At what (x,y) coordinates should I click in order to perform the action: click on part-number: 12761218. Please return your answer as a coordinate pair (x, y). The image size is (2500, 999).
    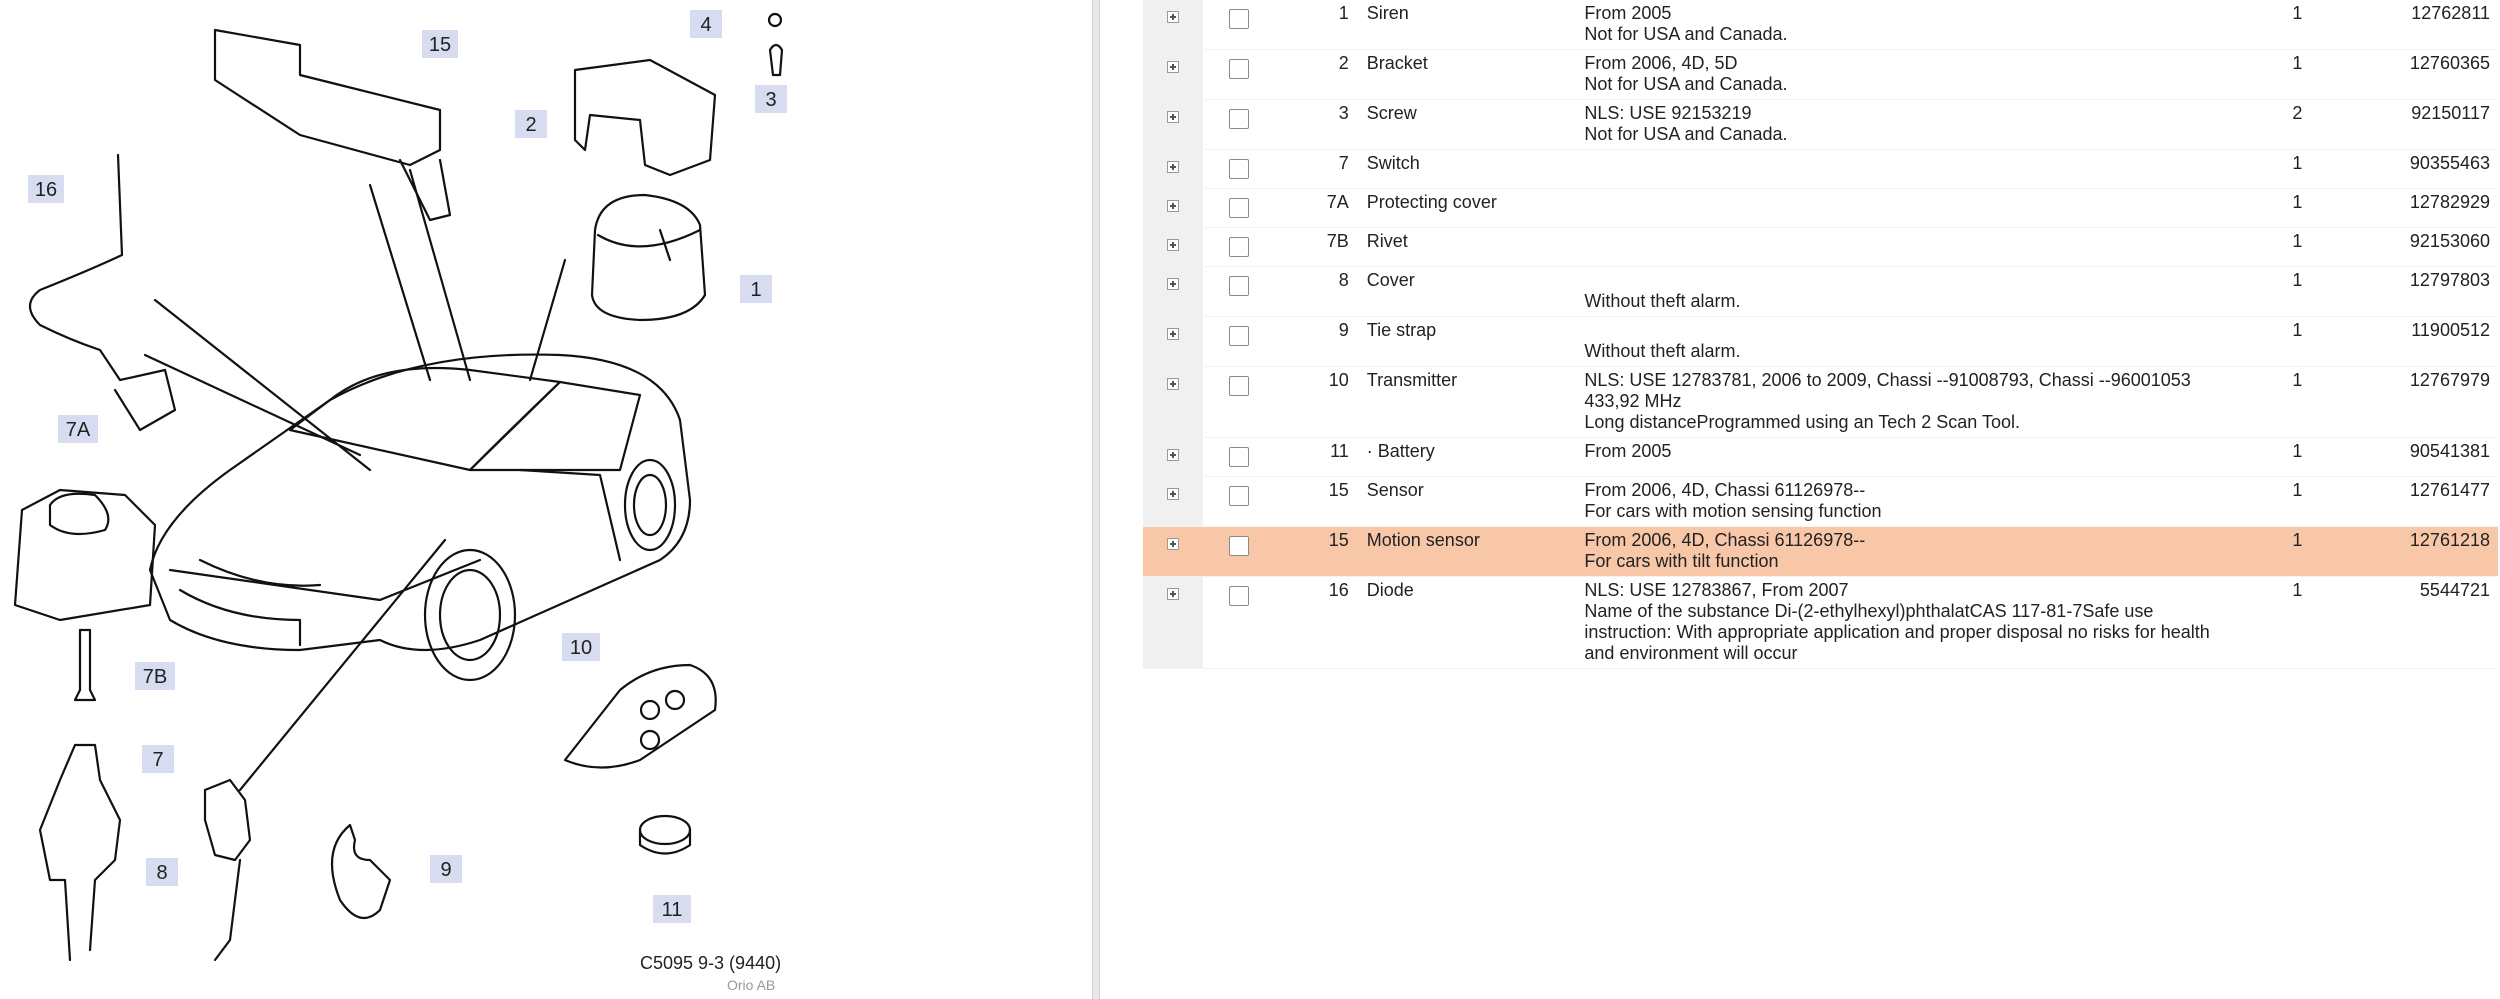
    Looking at the image, I should click on (2416, 551).